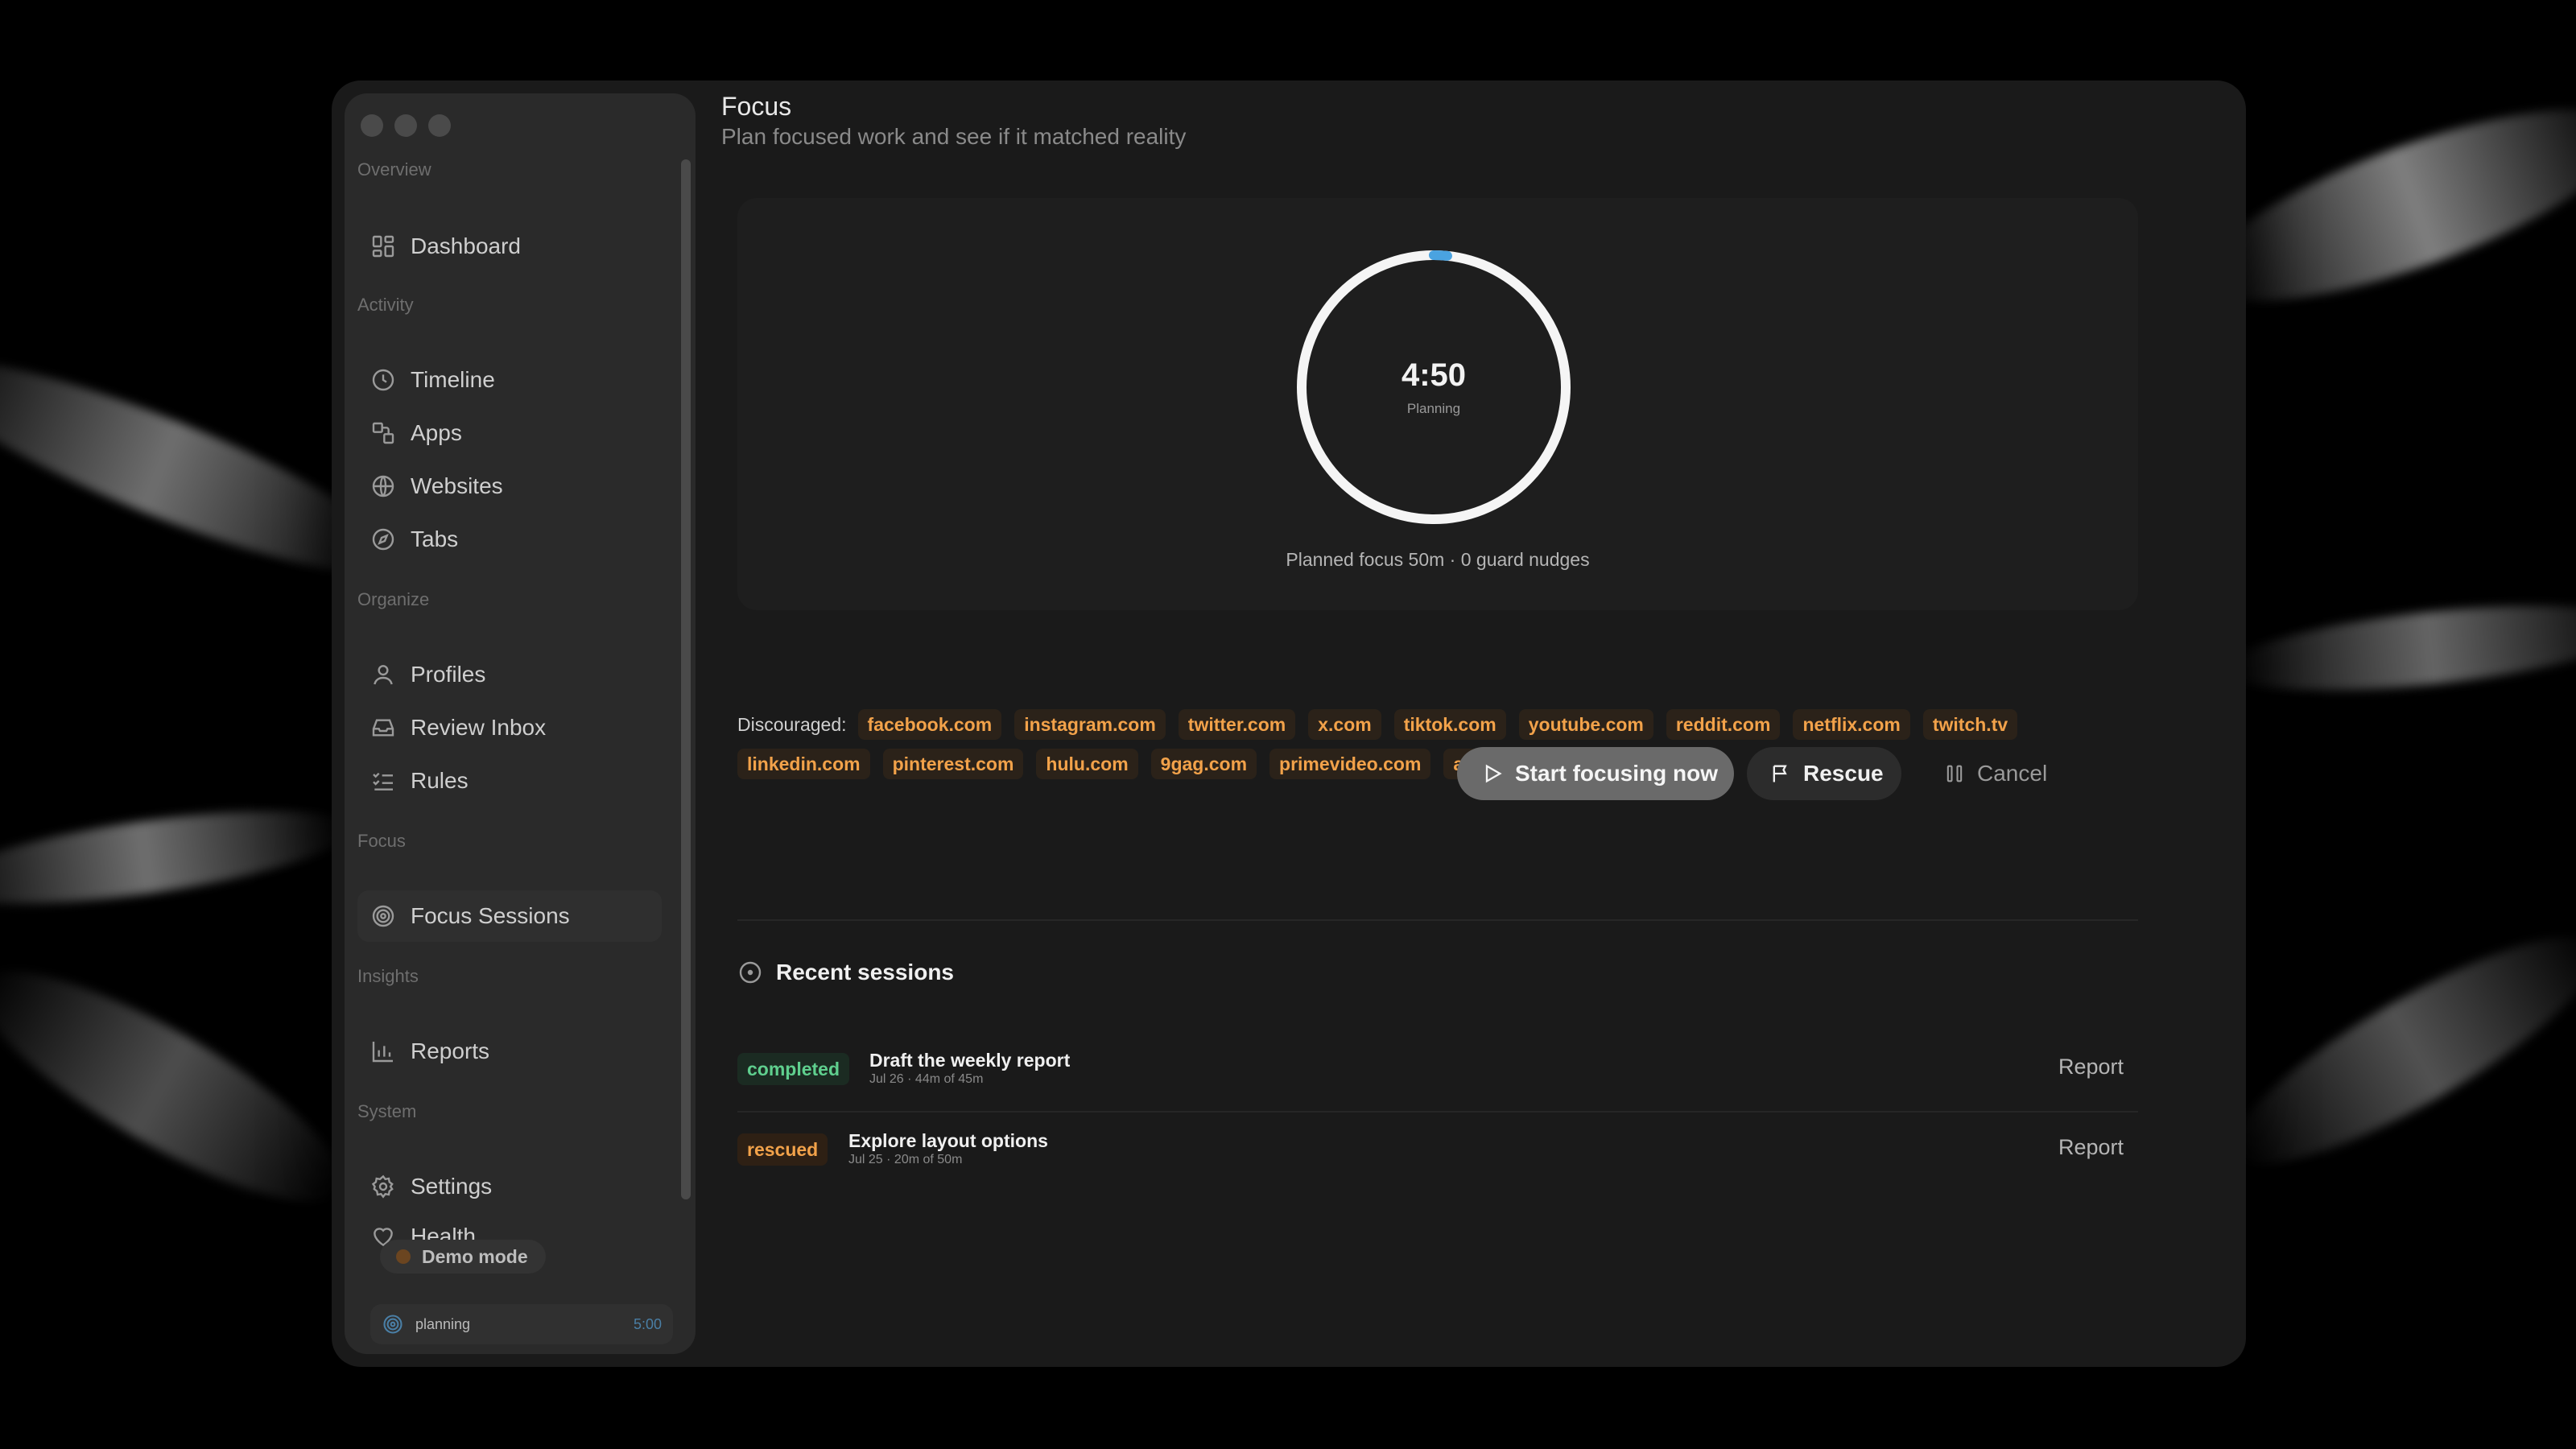 The image size is (2576, 1449). Describe the element at coordinates (509, 433) in the screenshot. I see `sidebar-item-apps: Apps` at that location.